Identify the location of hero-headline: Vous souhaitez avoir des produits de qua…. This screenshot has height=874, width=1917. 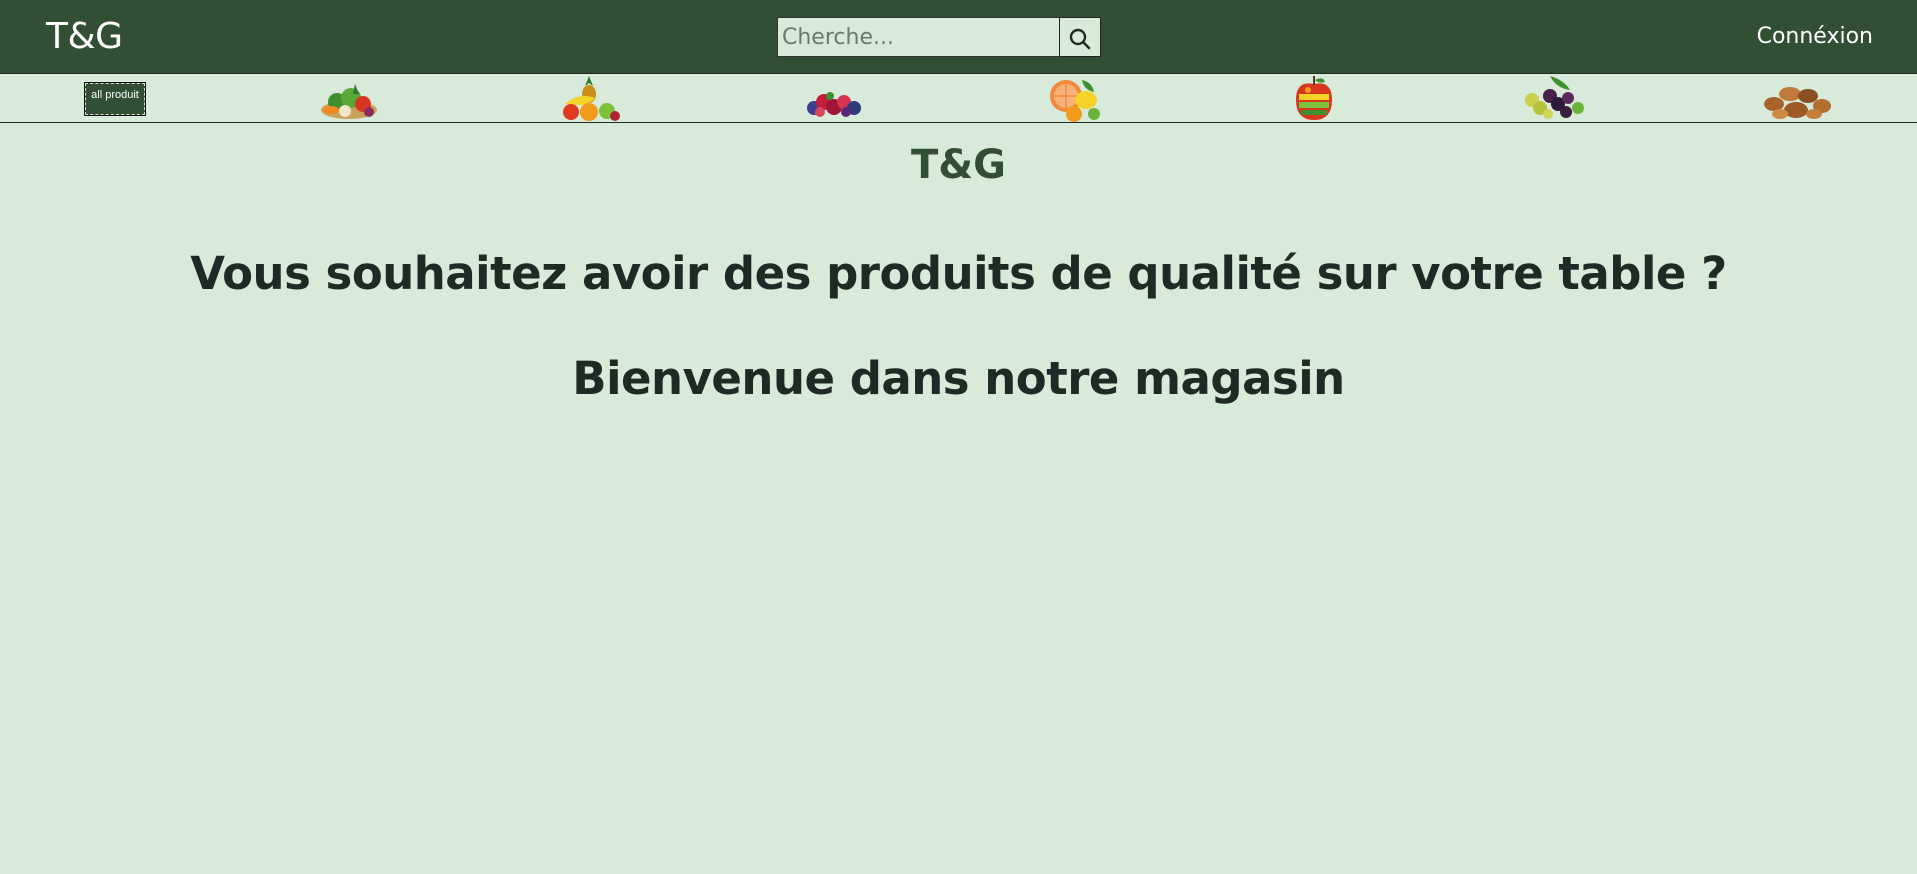
(958, 273).